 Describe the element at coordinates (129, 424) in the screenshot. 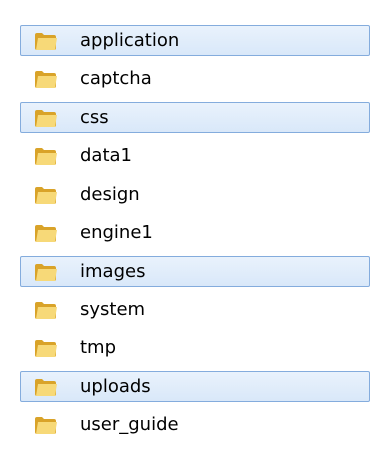

I see `folder-label: user_guide` at that location.